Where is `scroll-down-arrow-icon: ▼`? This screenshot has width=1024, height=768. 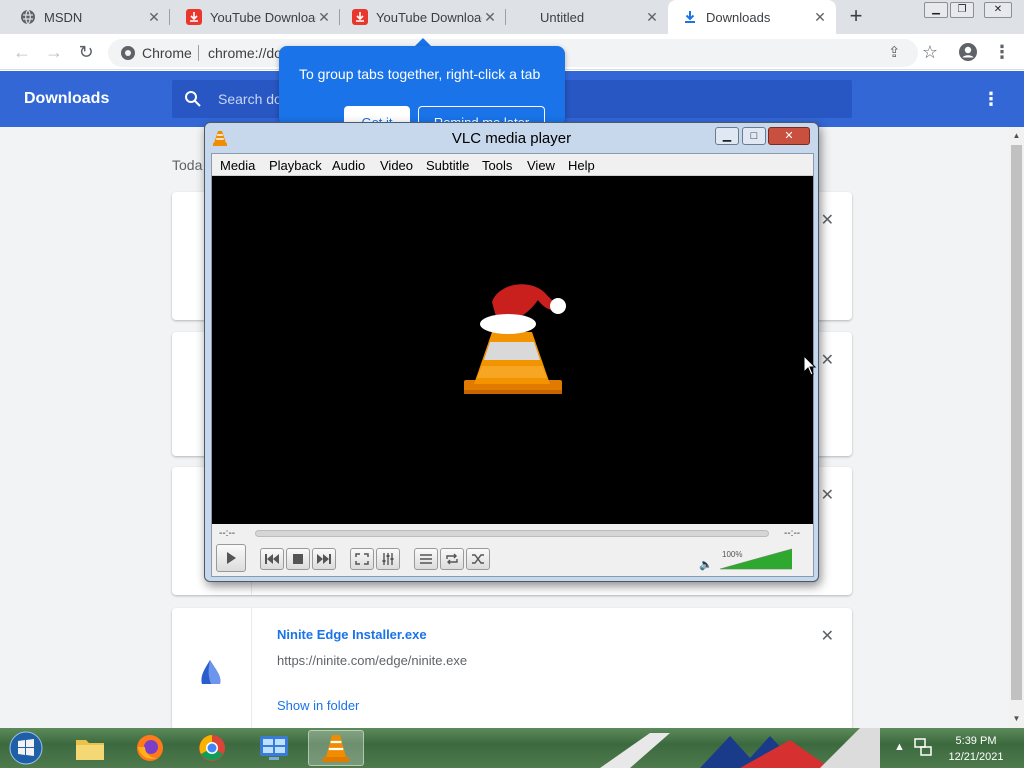 scroll-down-arrow-icon: ▼ is located at coordinates (1016, 719).